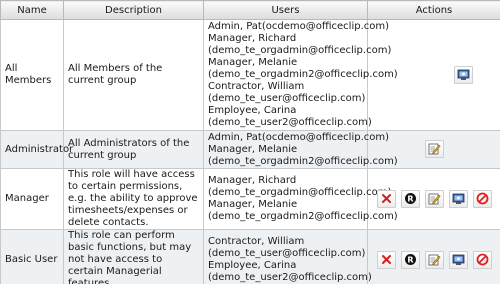 This screenshot has width=500, height=284. Describe the element at coordinates (285, 10) in the screenshot. I see `column-header-users: Users` at that location.